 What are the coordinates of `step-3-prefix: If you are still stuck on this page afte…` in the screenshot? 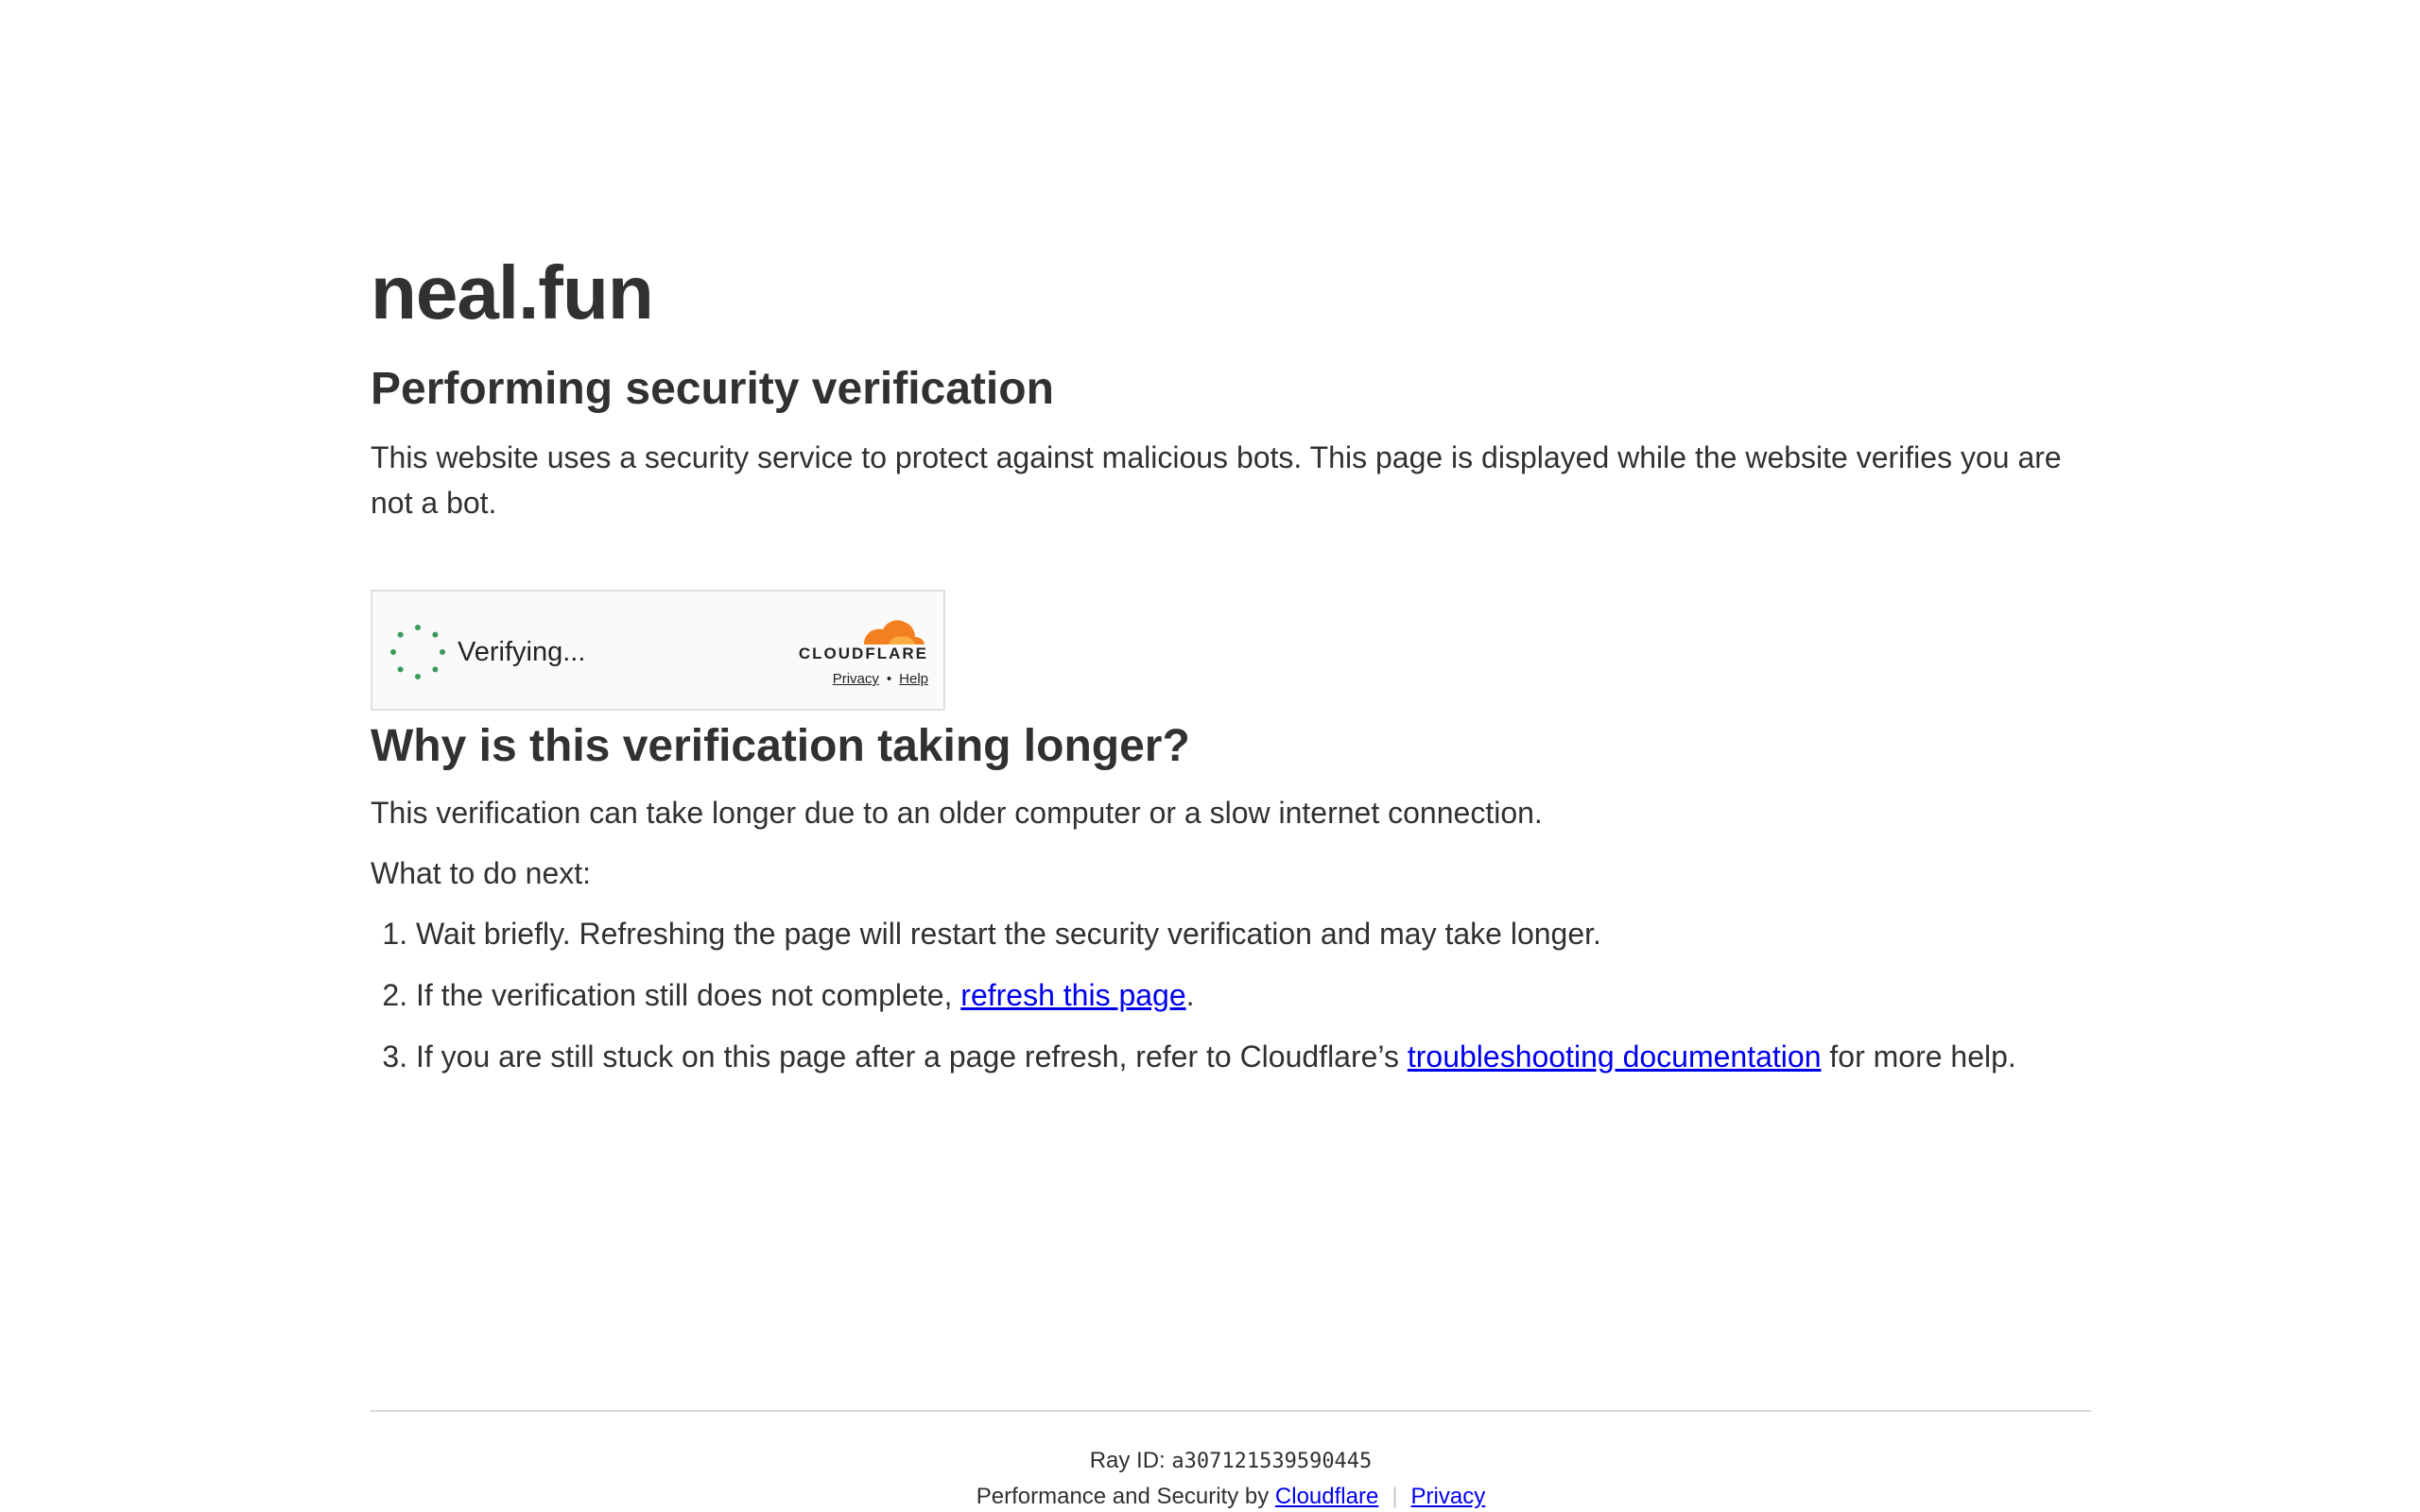 It's located at (912, 1057).